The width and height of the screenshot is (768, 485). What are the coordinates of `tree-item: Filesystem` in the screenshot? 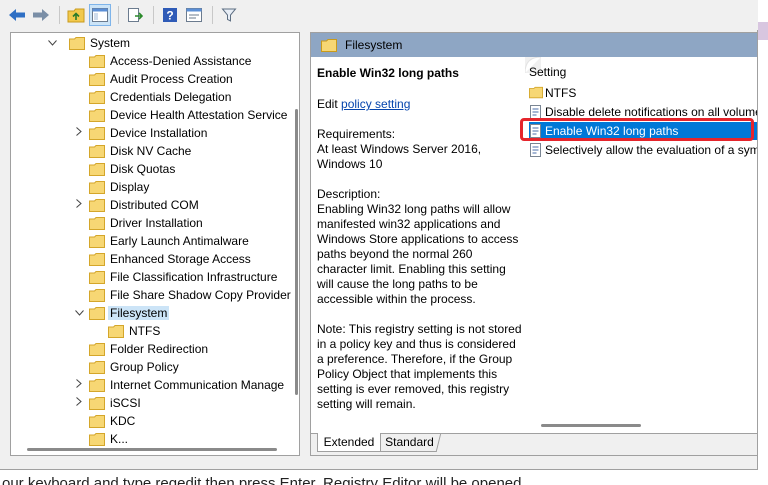 It's located at (152, 313).